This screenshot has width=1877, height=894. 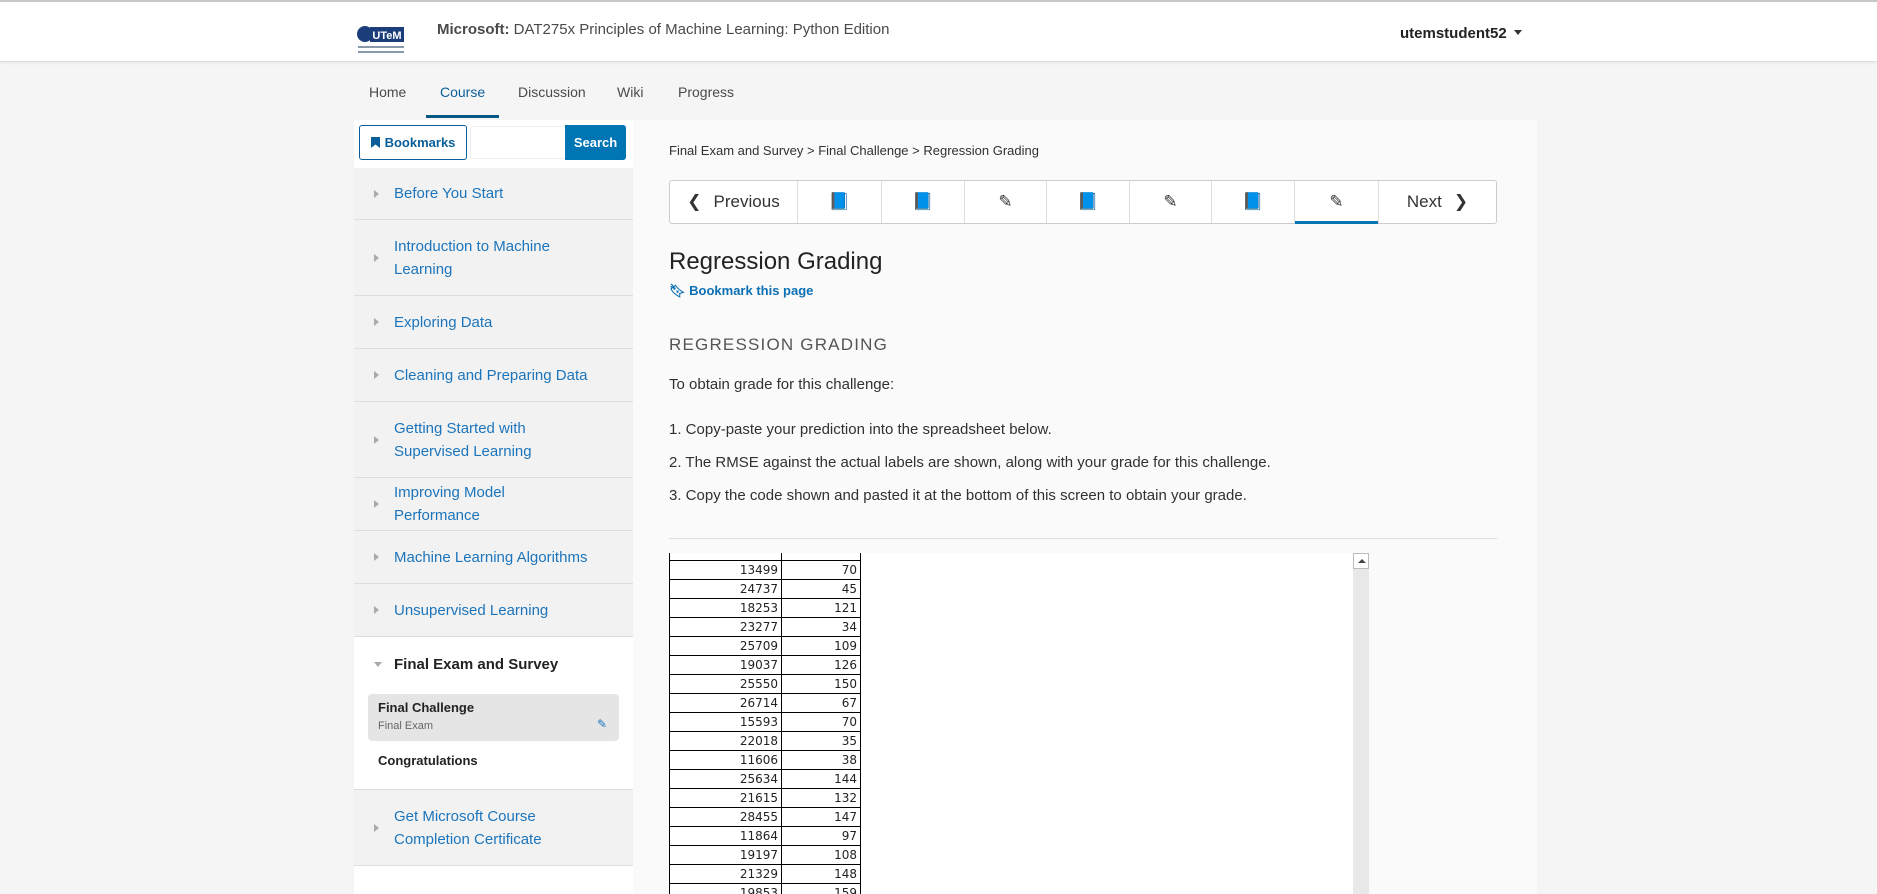 I want to click on table-cell: 19197, so click(x=725, y=855).